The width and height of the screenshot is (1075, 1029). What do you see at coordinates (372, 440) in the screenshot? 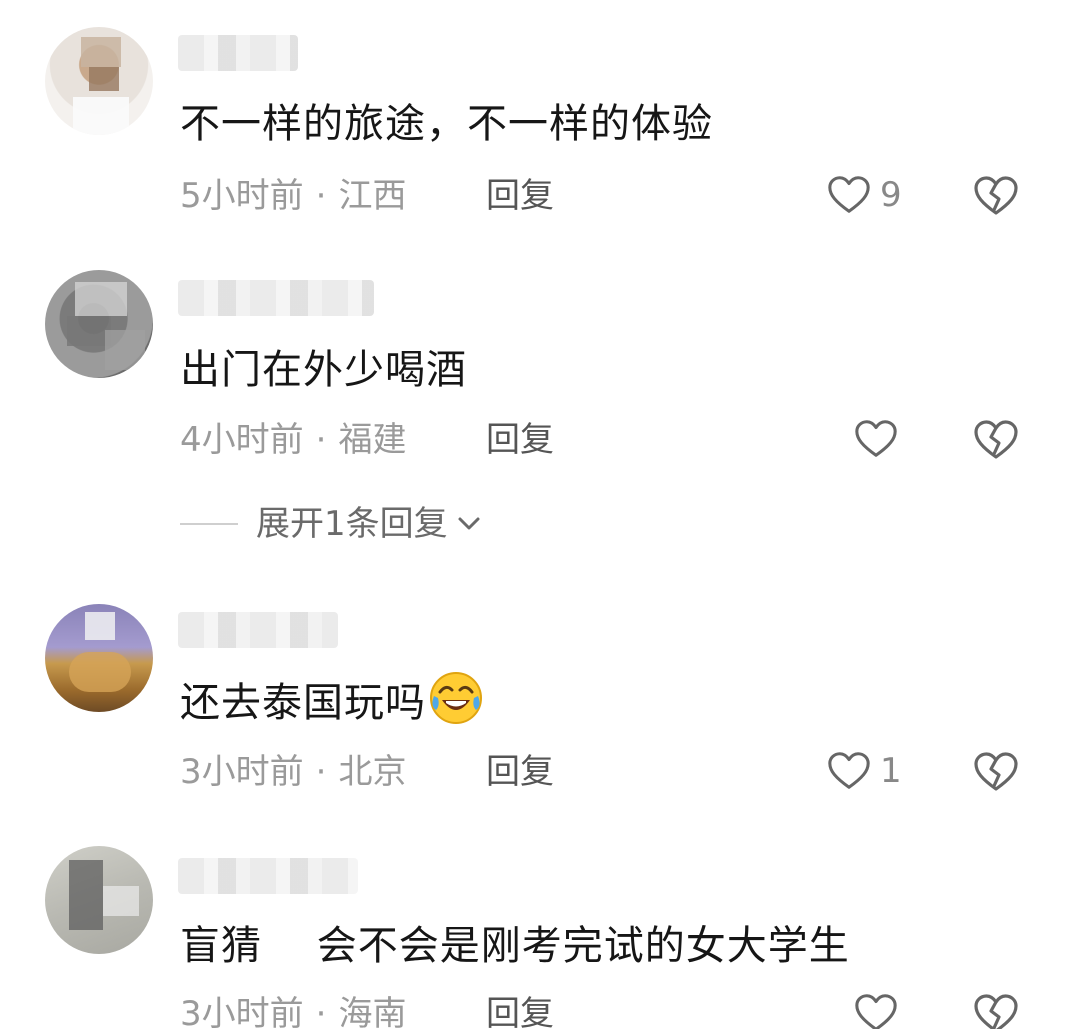
I see `comment-location: 福建` at bounding box center [372, 440].